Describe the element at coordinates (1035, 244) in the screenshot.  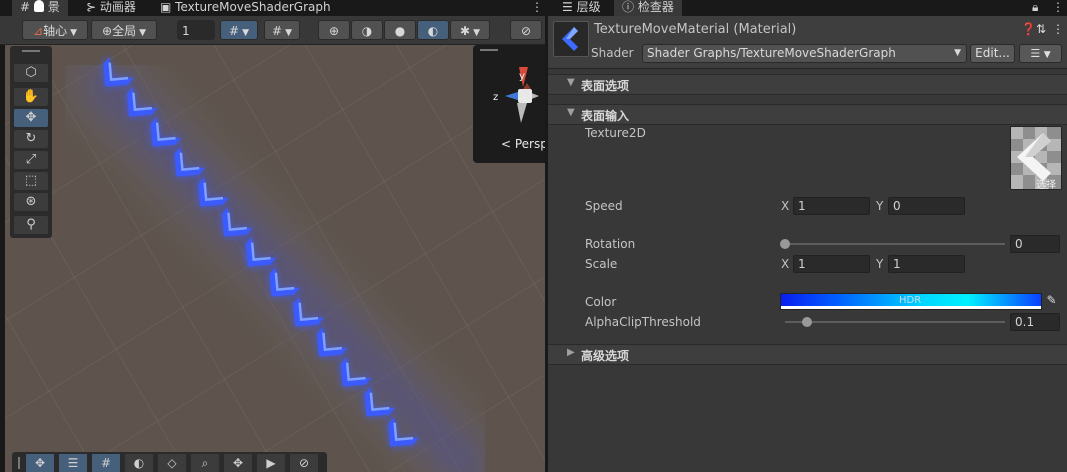
I see `rotation-input: 0` at that location.